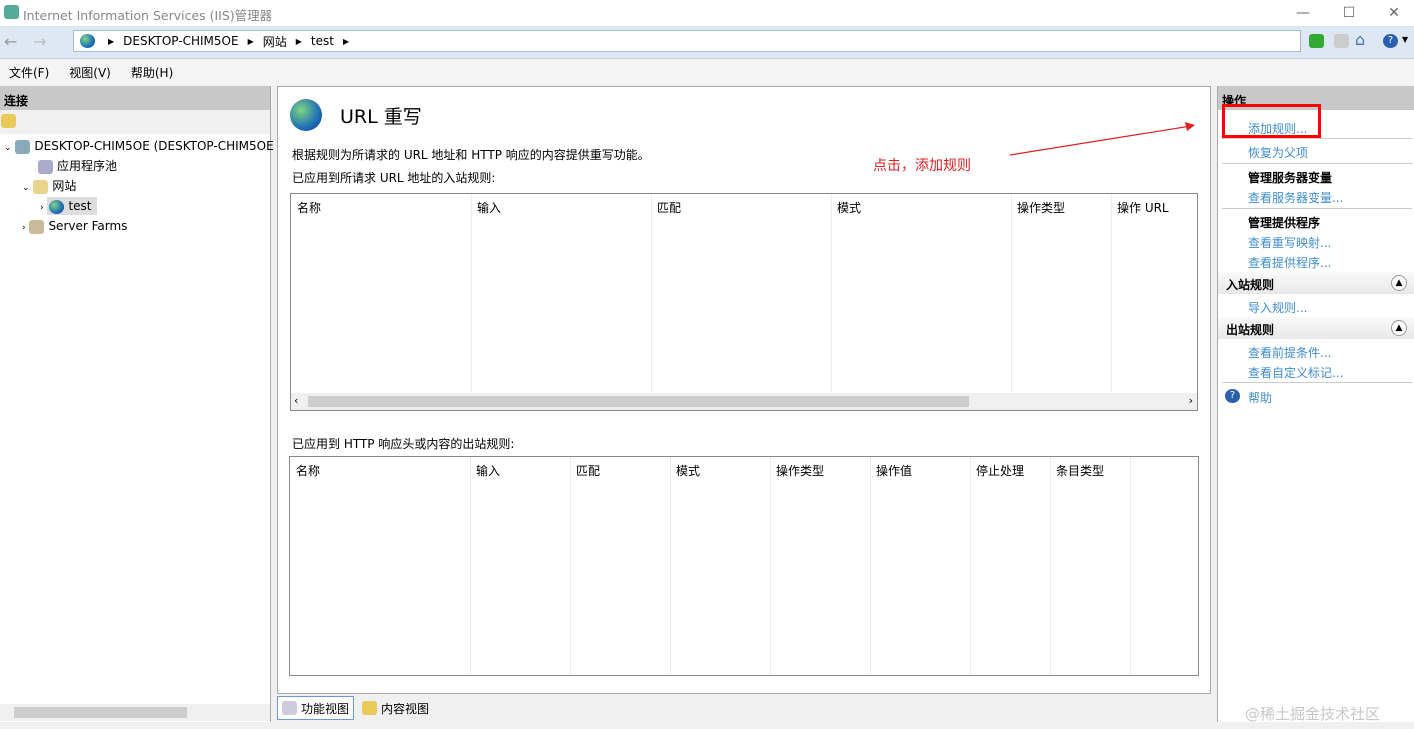 This screenshot has width=1414, height=729. Describe the element at coordinates (1271, 121) in the screenshot. I see `highlight-box` at that location.